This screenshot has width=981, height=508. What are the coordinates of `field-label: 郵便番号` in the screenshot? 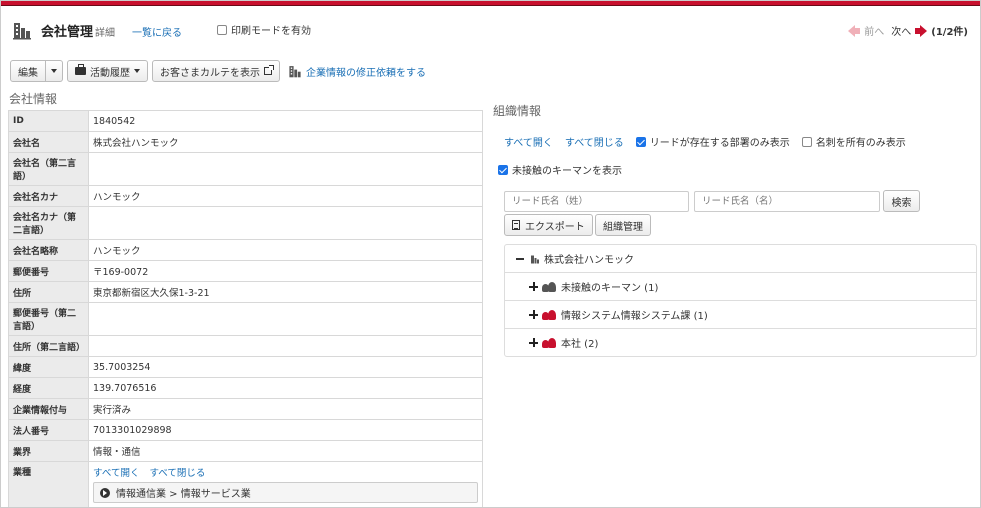 It's located at (48, 271).